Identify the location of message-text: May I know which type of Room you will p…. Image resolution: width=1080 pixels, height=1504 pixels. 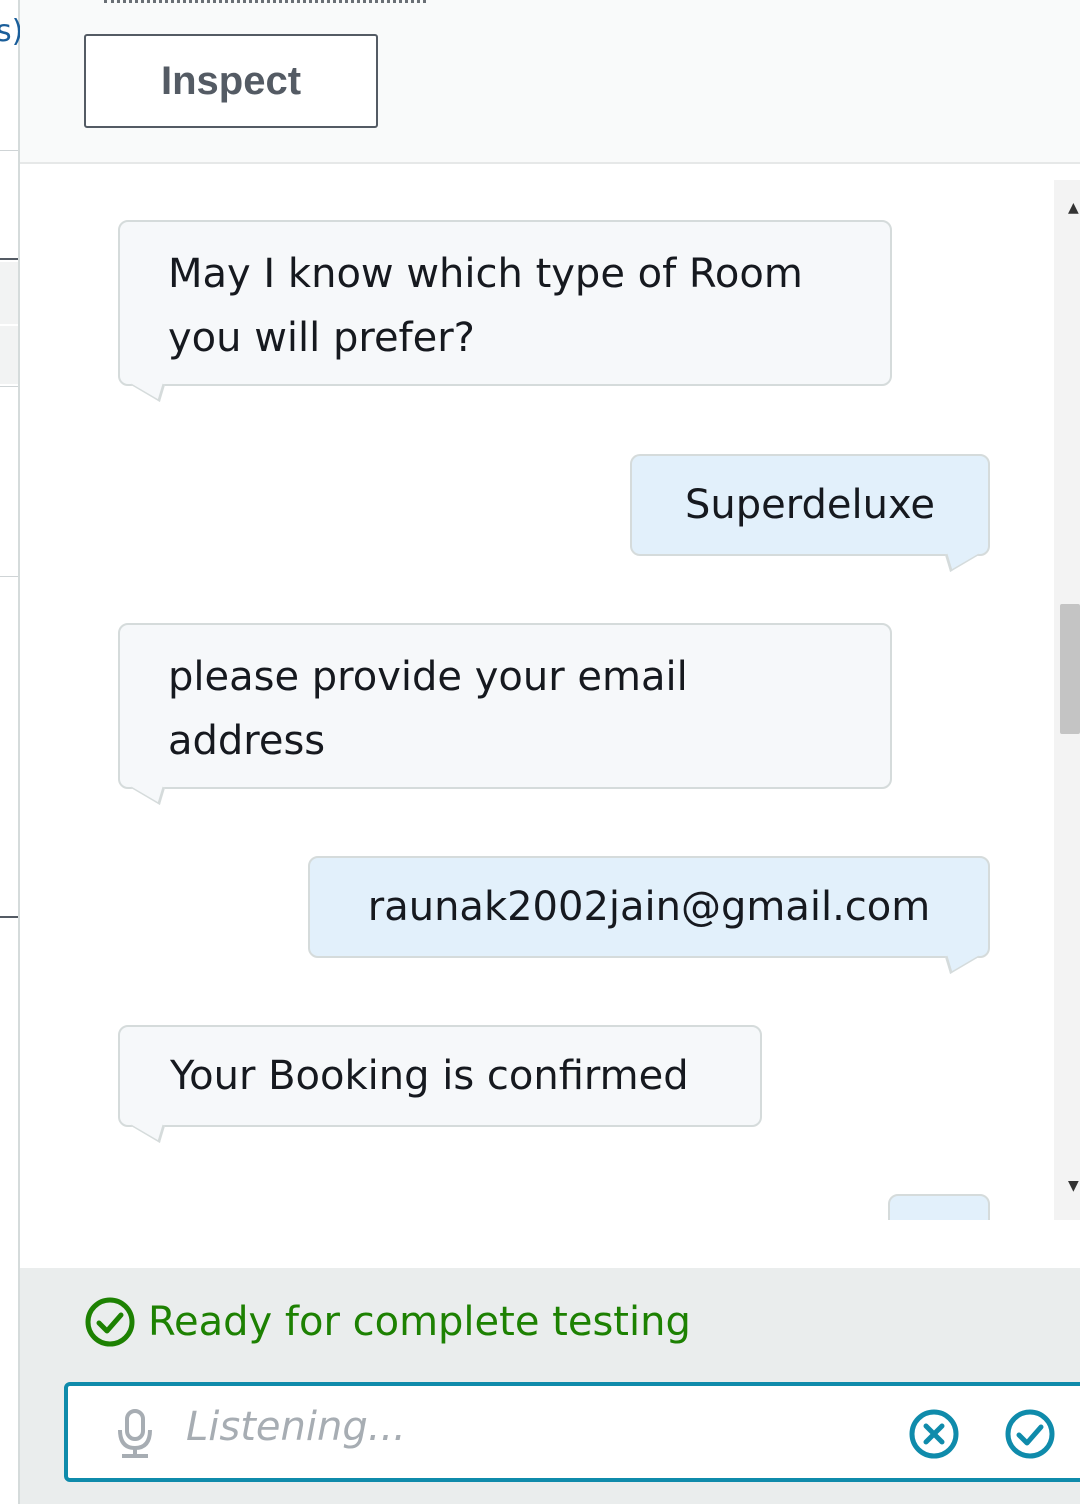
(485, 306).